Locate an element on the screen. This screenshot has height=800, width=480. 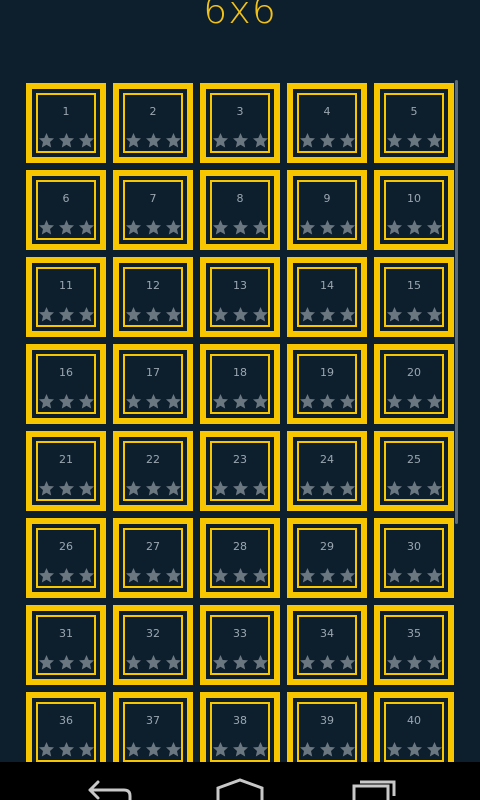
level-number: 18 is located at coordinates (240, 372).